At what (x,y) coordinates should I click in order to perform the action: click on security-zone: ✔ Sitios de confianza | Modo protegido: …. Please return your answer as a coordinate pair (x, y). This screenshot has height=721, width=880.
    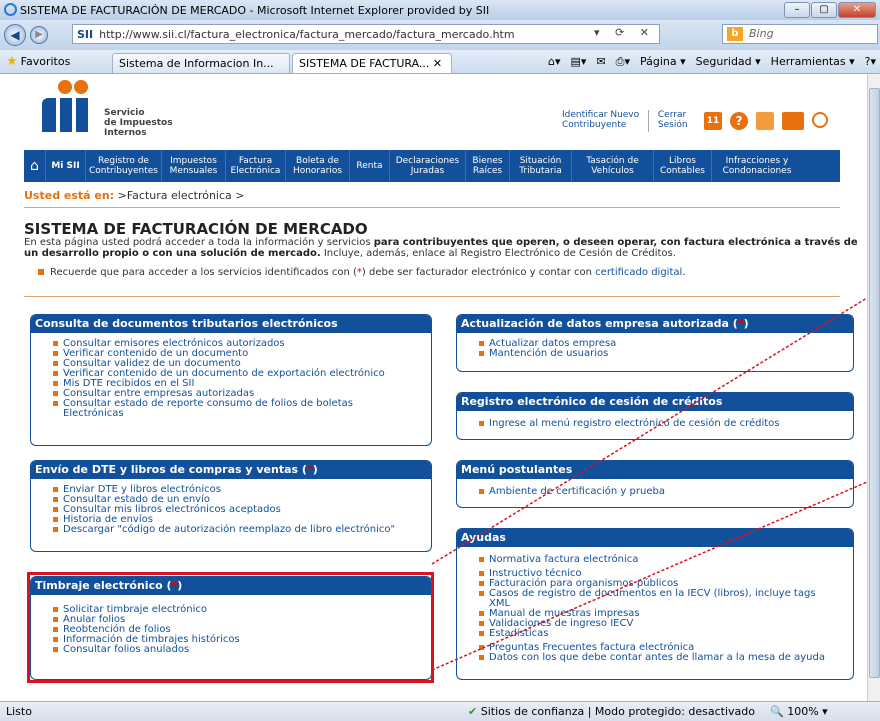
    Looking at the image, I should click on (611, 711).